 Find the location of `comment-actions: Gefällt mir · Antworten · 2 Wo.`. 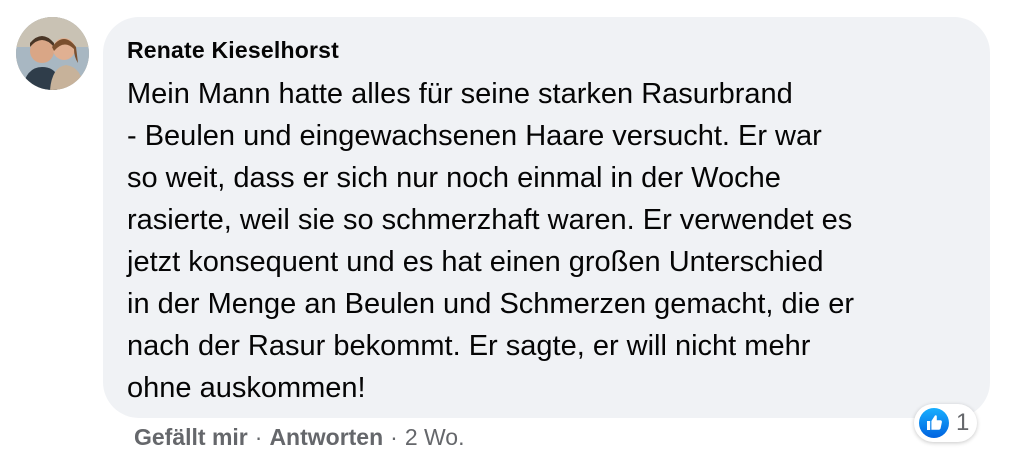

comment-actions: Gefällt mir · Antworten · 2 Wo. is located at coordinates (299, 437).